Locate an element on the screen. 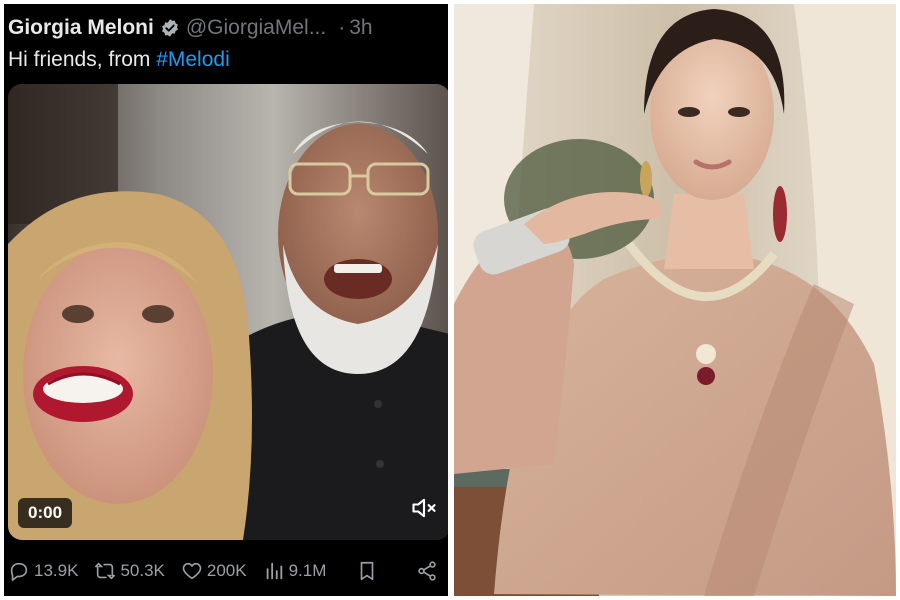 This screenshot has height=600, width=900. tweet-text-body: Hi friends, from is located at coordinates (82, 59).